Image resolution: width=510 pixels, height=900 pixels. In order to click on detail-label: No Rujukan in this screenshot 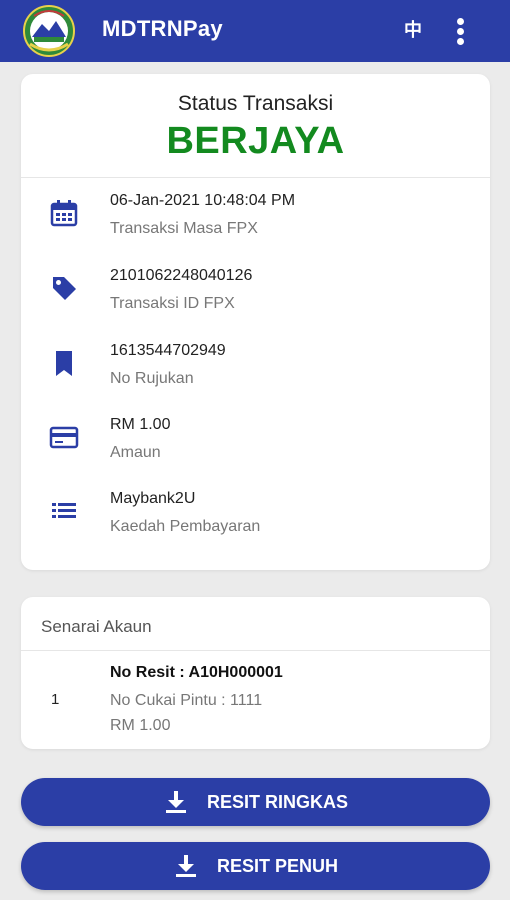, I will do `click(152, 378)`.